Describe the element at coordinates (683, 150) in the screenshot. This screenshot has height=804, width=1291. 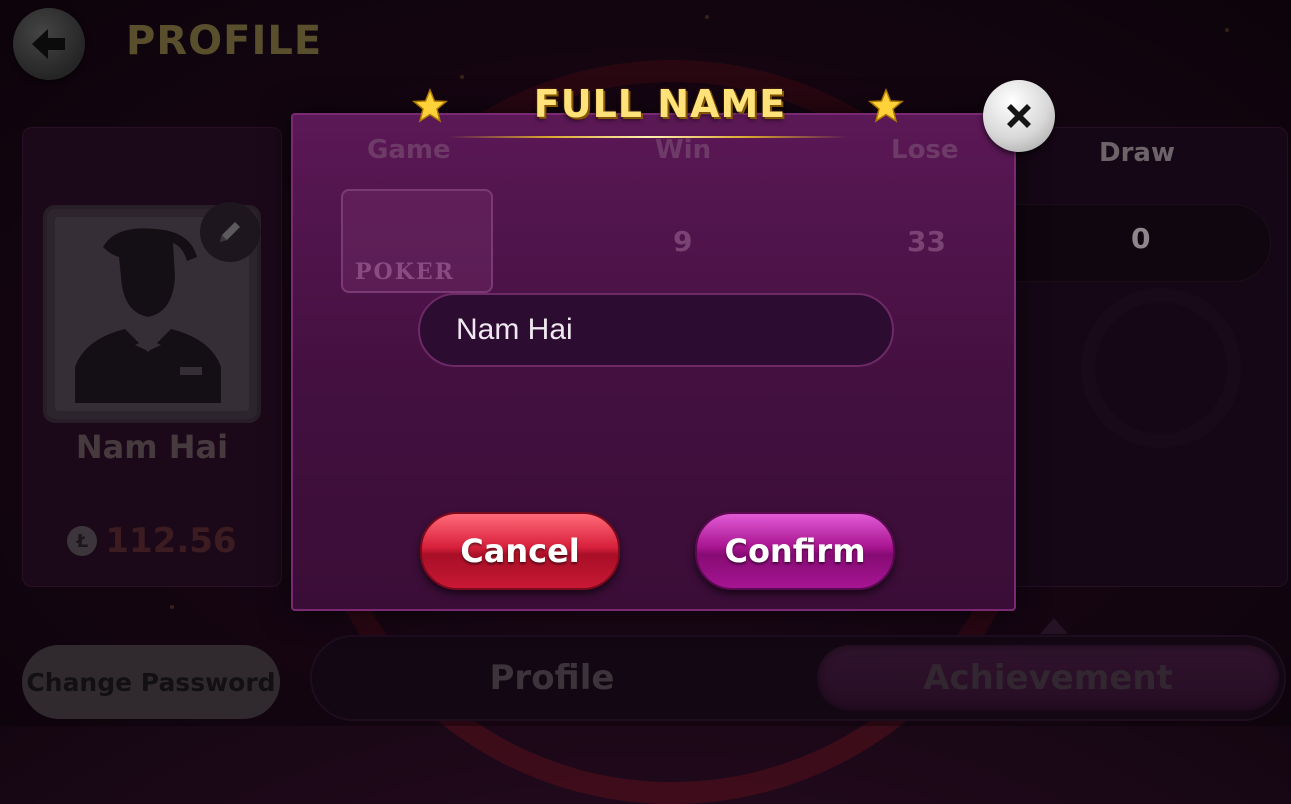
I see `ghost-column-win: Win` at that location.